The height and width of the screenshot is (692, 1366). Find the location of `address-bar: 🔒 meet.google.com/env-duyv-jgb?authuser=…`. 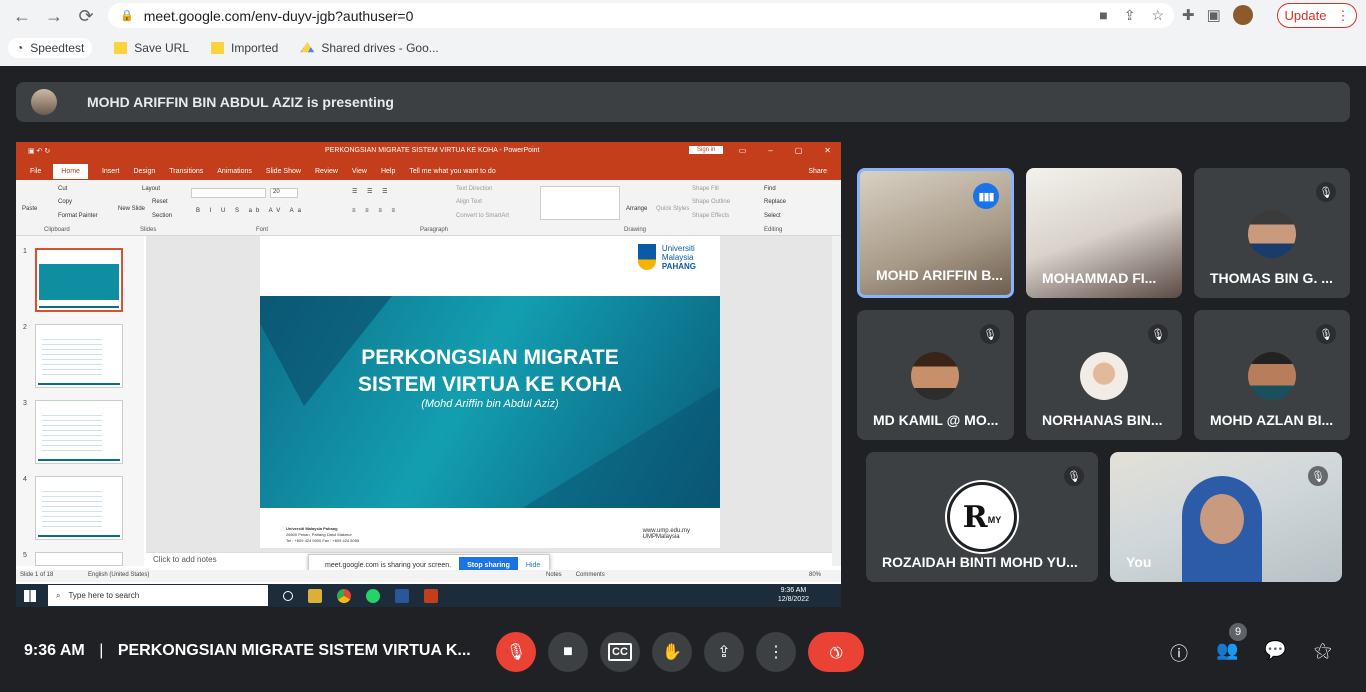

address-bar: 🔒 meet.google.com/env-duyv-jgb?authuser=… is located at coordinates (641, 15).